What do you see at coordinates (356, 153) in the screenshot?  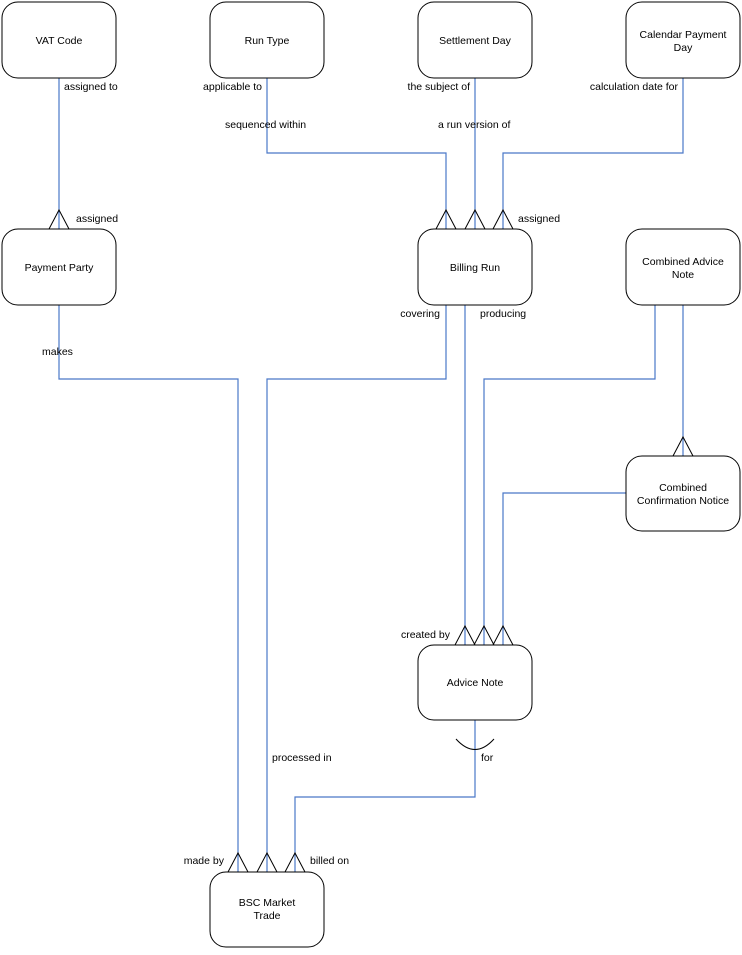 I see `line-runtype-billing-run` at bounding box center [356, 153].